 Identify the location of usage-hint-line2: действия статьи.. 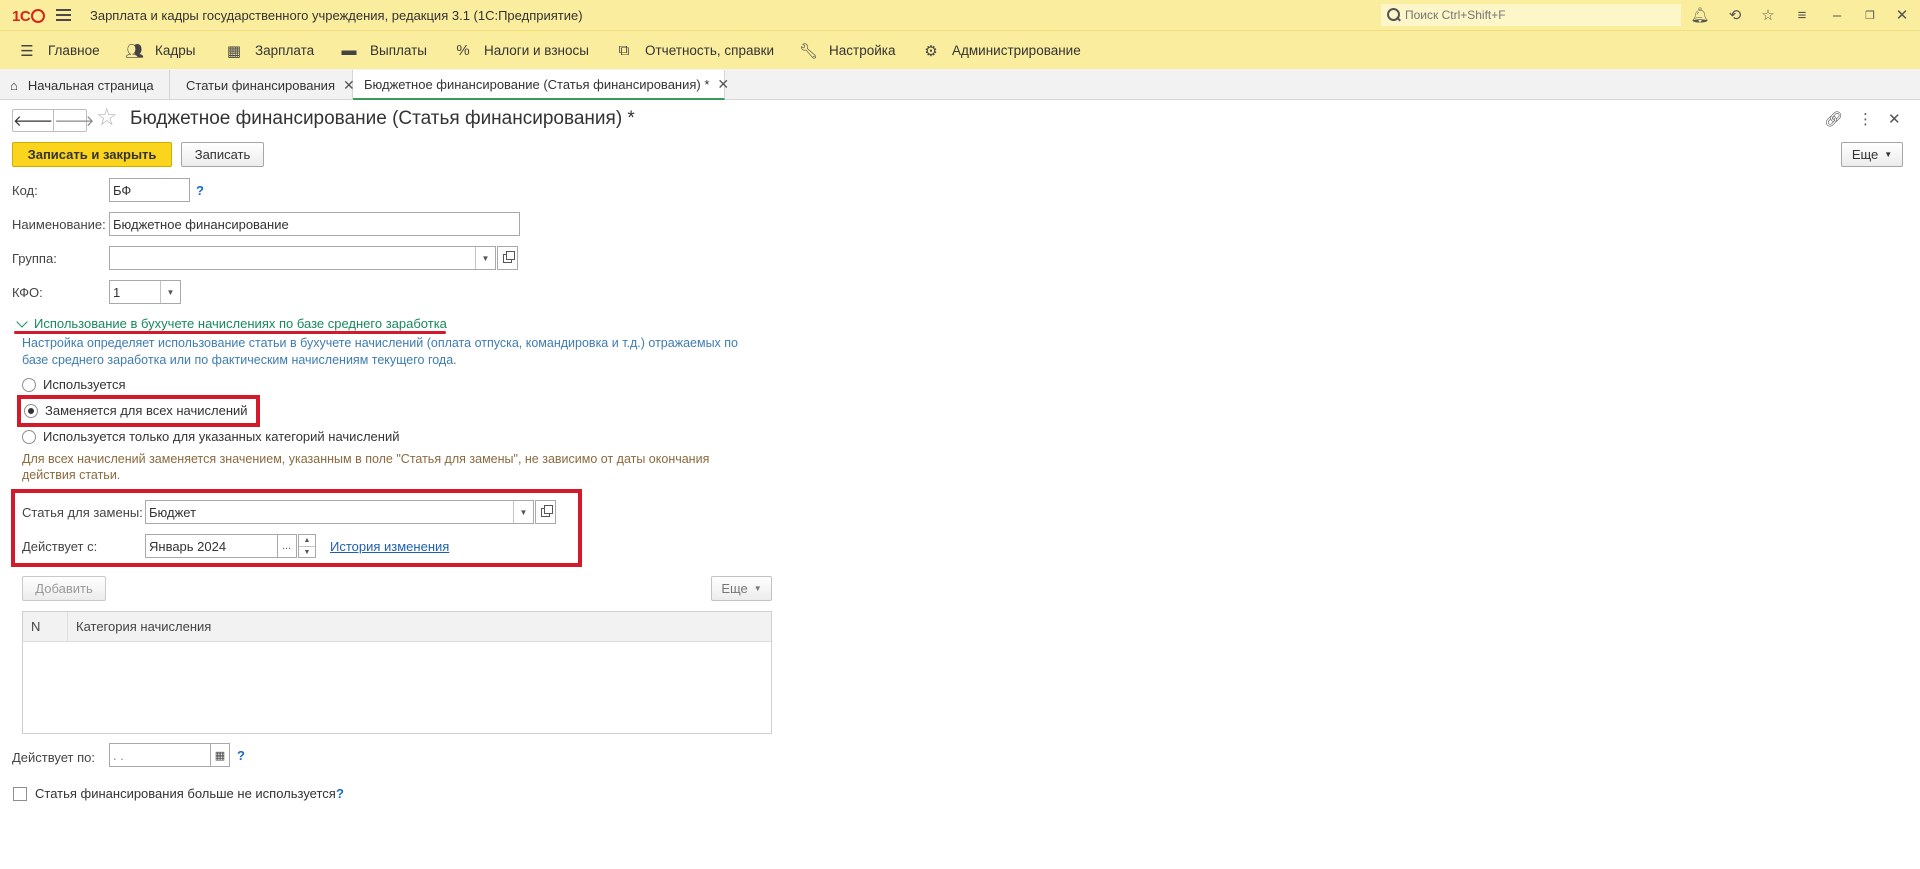
(71, 475).